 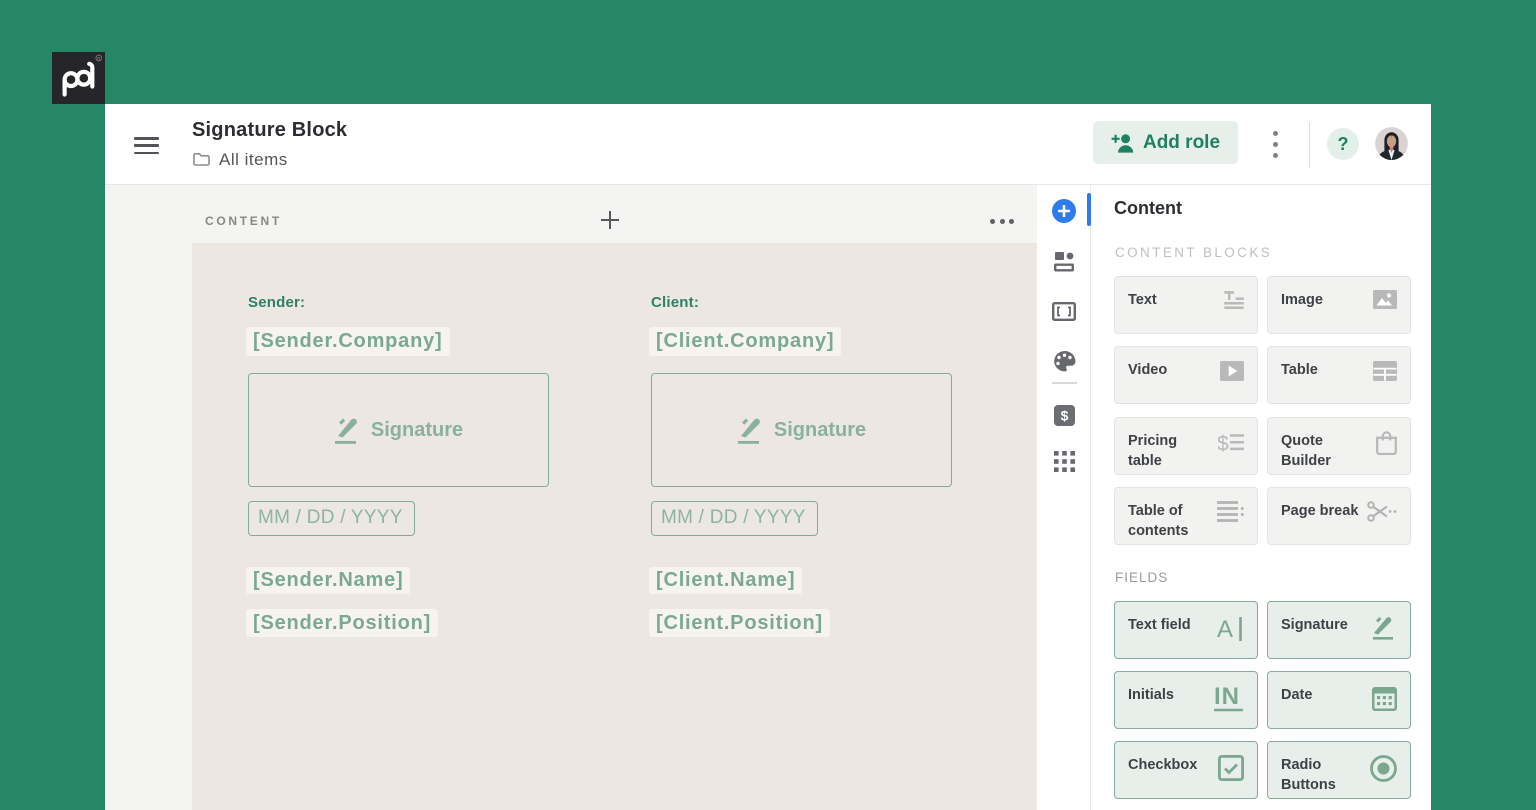 What do you see at coordinates (1227, 697) in the screenshot?
I see `svg-text: IN` at bounding box center [1227, 697].